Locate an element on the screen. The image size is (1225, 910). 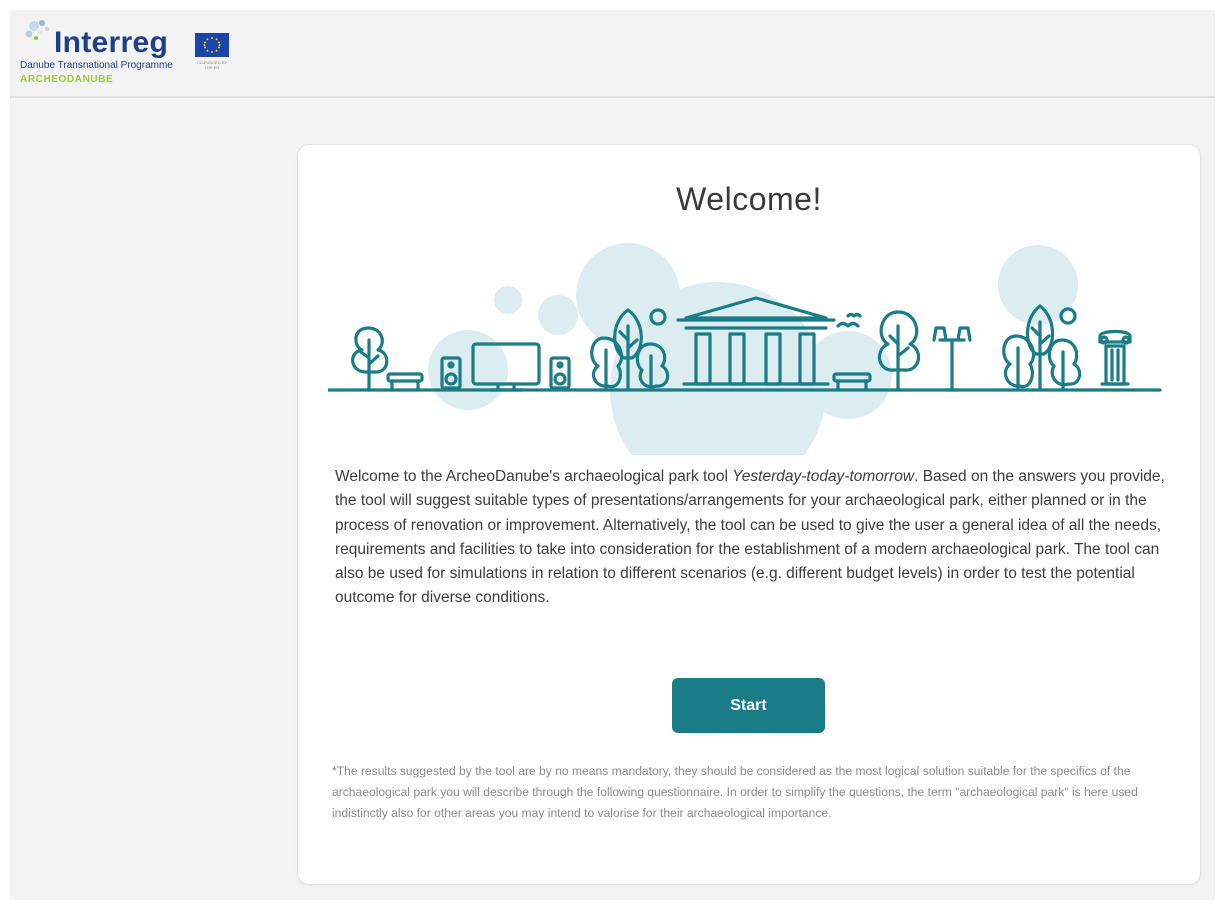
tree-icon is located at coordinates (370, 359).